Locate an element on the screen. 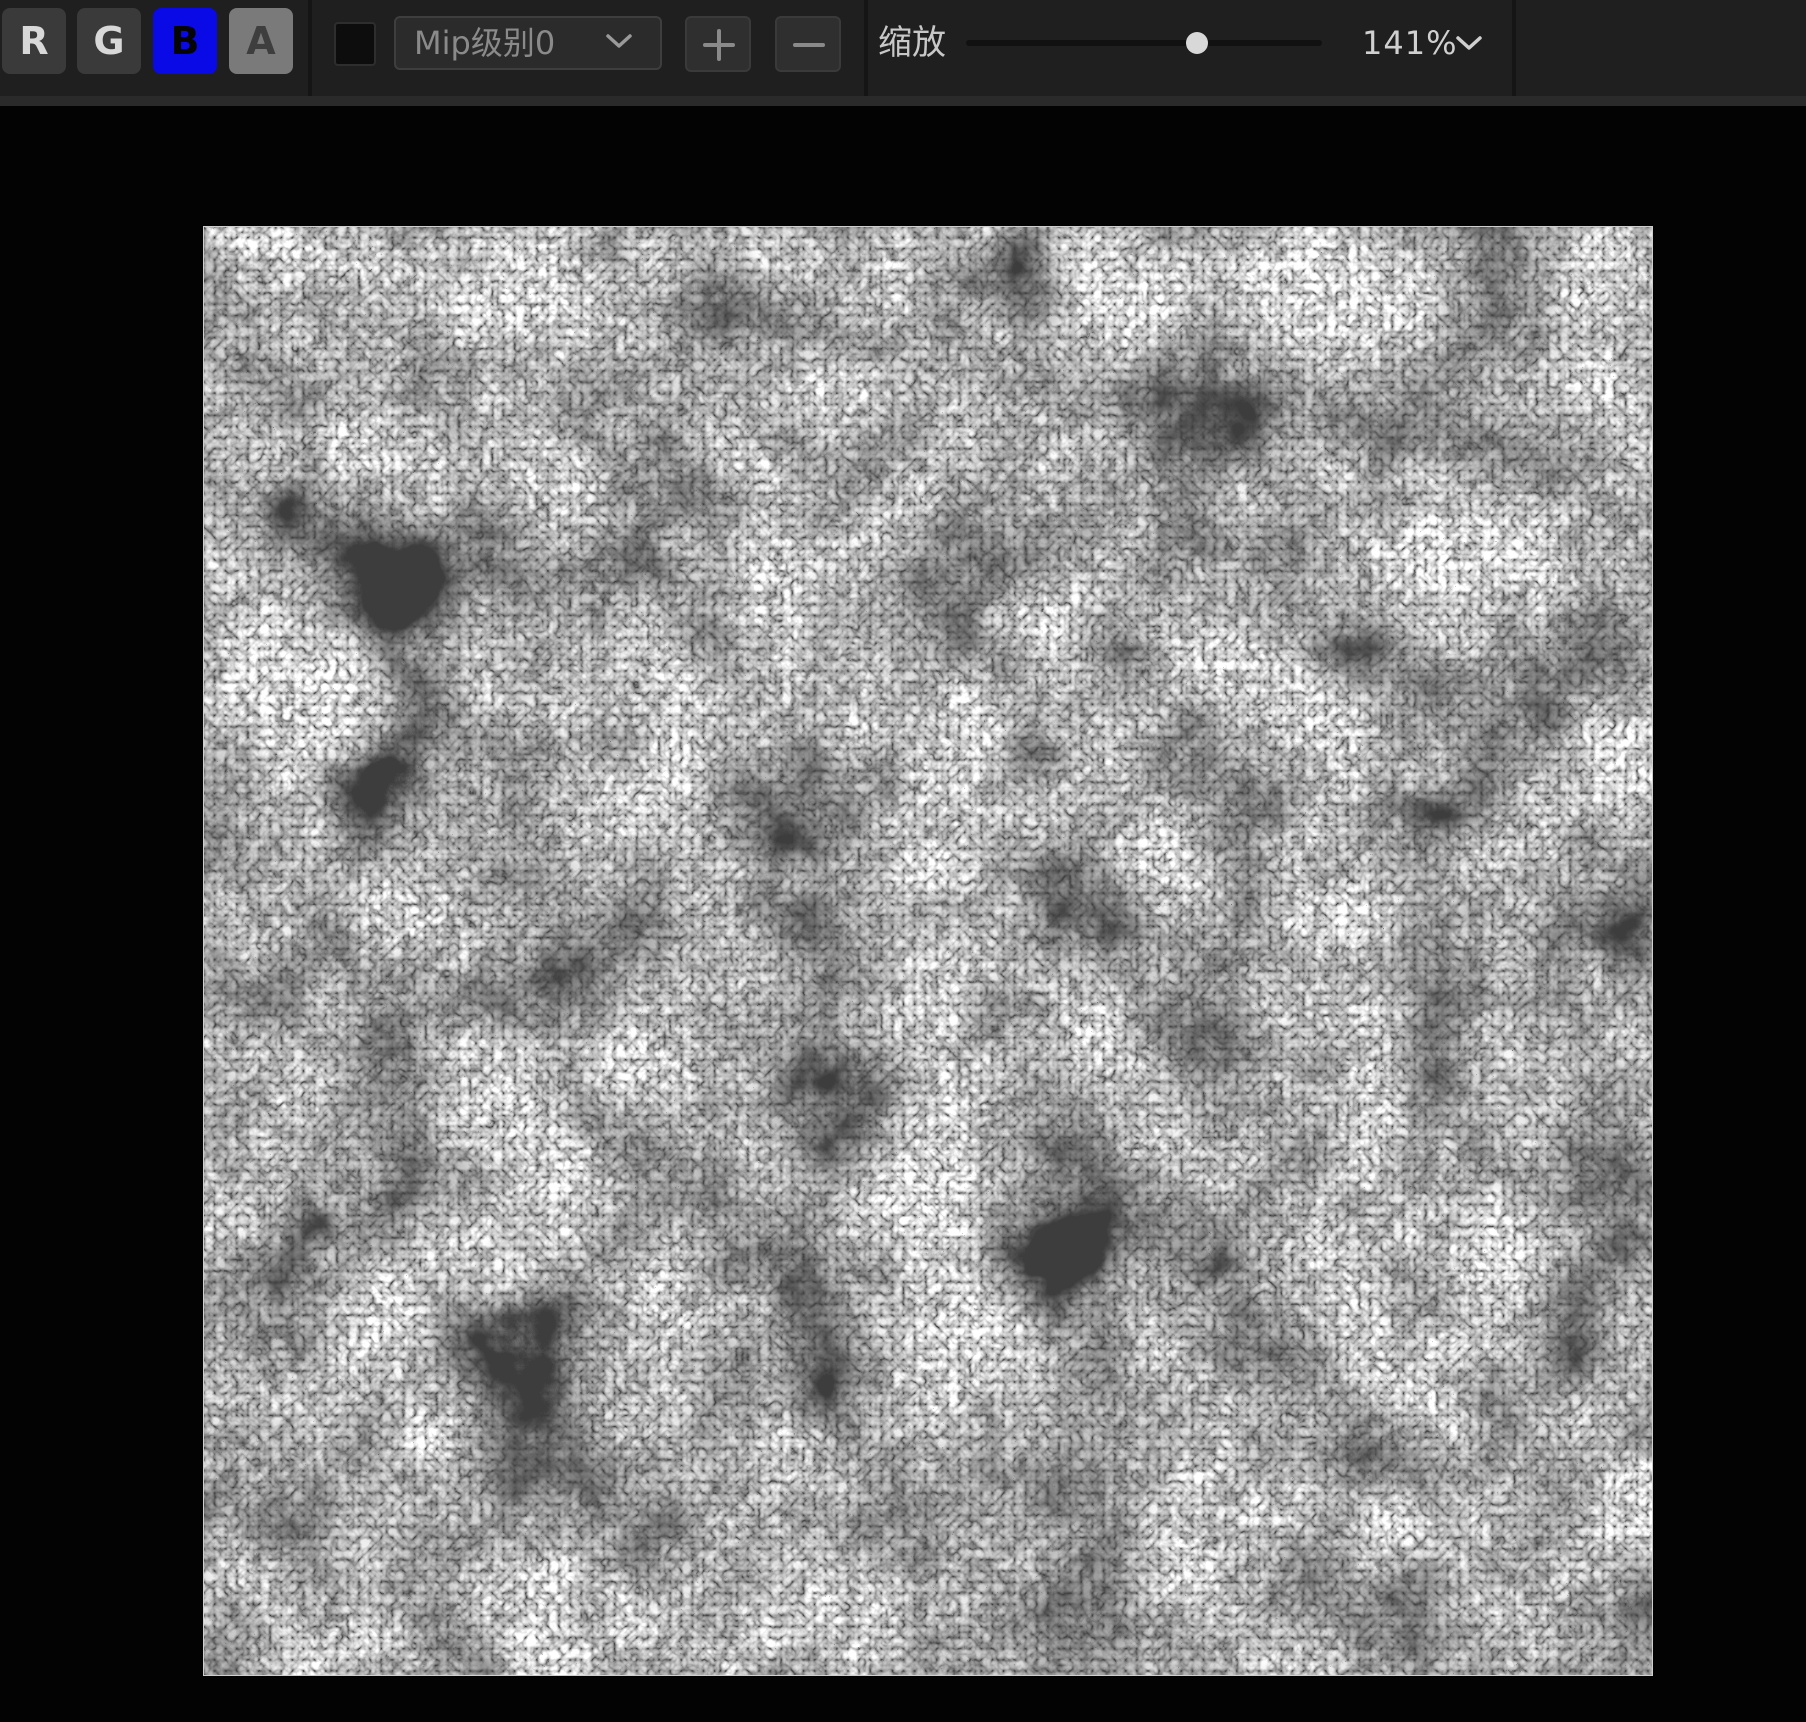 The height and width of the screenshot is (1722, 1806). channel-toggle-group: R G B A is located at coordinates (153, 48).